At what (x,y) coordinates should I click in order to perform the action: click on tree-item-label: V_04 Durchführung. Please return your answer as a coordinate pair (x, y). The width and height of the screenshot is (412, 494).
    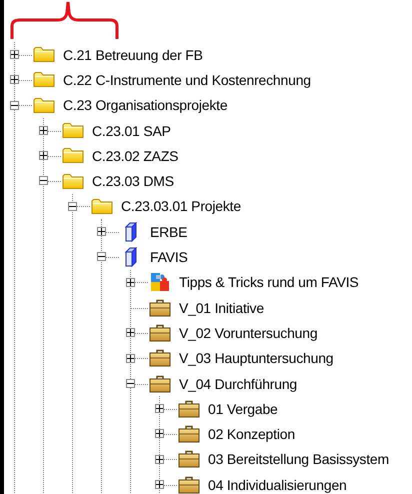
    Looking at the image, I should click on (238, 384).